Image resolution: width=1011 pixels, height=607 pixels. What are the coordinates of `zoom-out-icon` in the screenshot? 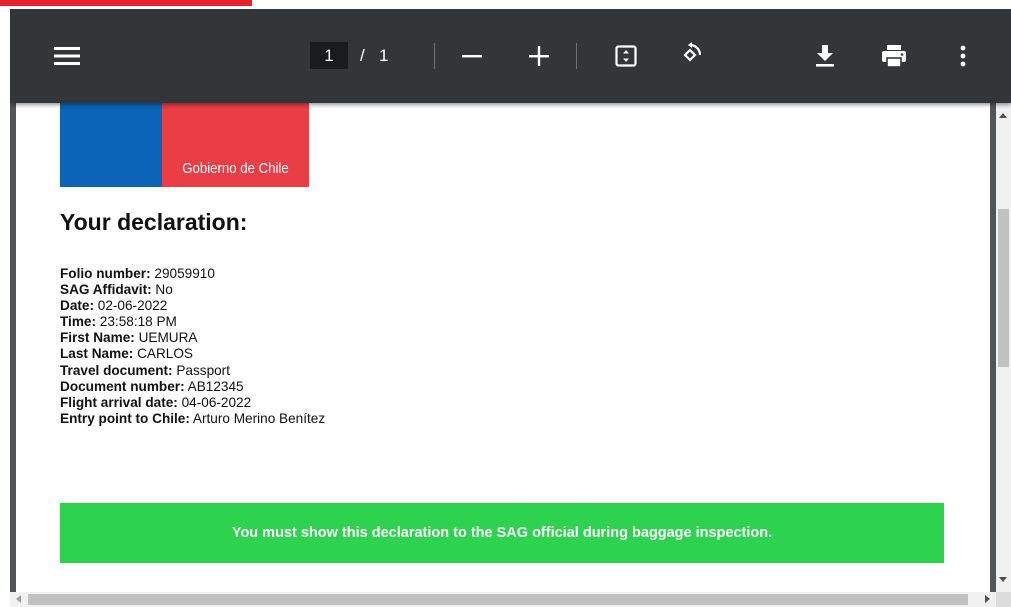 It's located at (472, 56).